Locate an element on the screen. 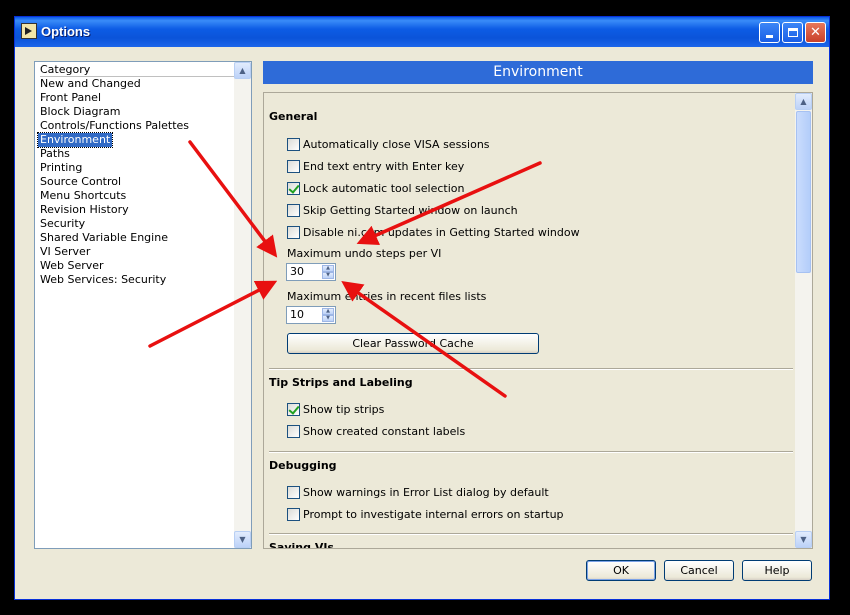 This screenshot has height=615, width=850. list-item-new-and-changed: New and Changed is located at coordinates (90, 84).